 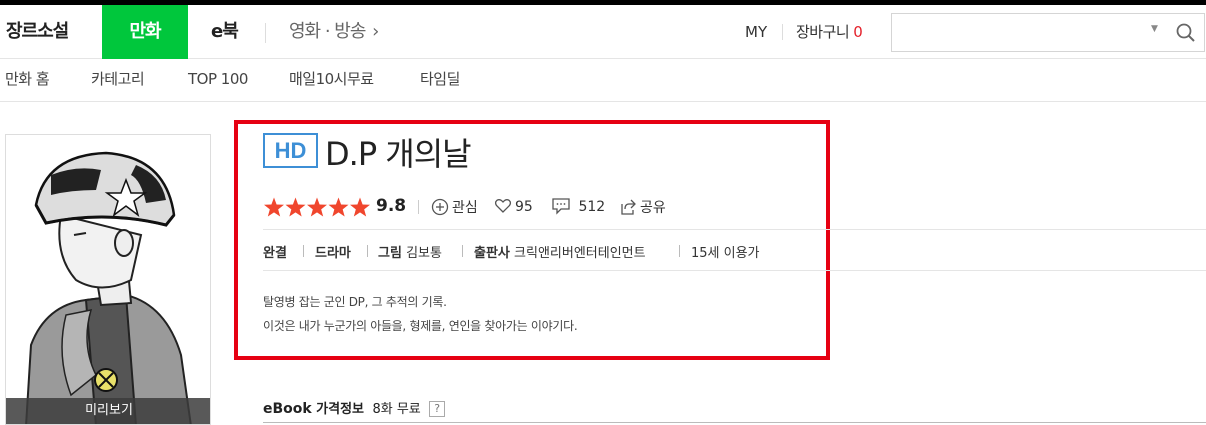 I want to click on search-box: ▼, so click(x=1048, y=32).